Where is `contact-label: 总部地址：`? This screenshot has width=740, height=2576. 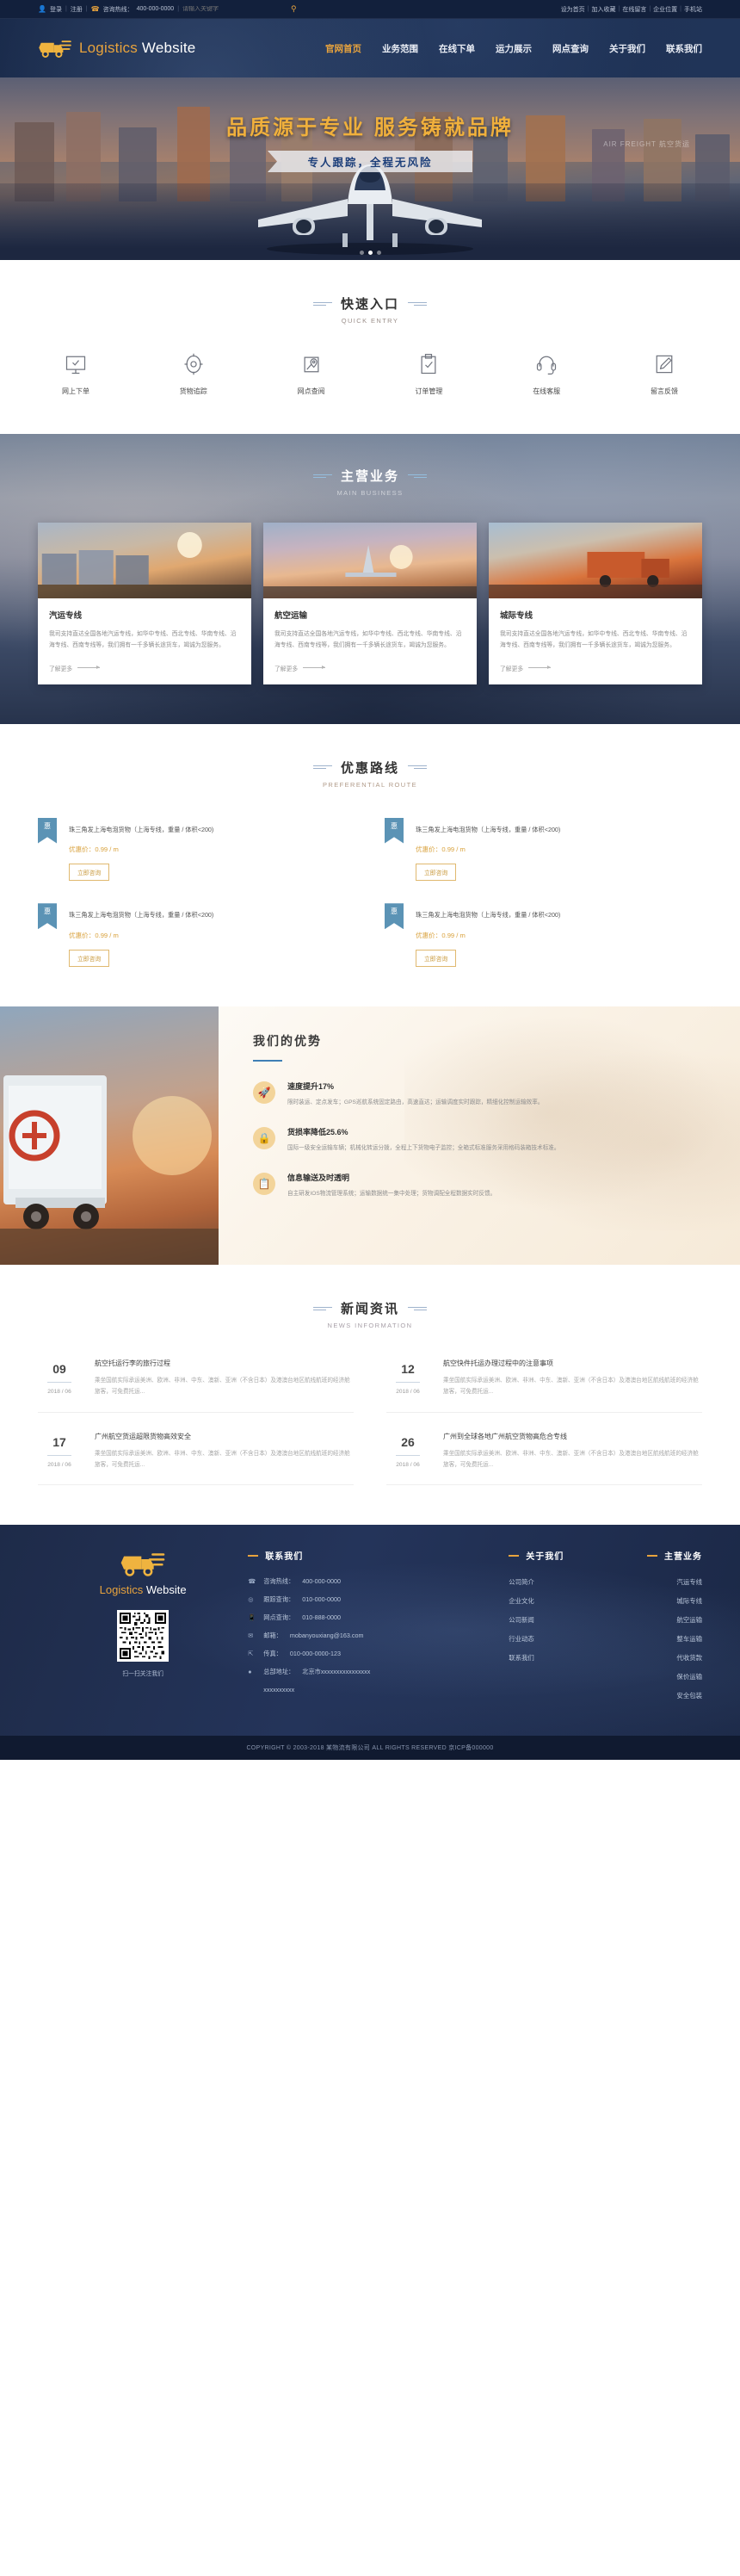
contact-label: 总部地址： is located at coordinates (279, 1672).